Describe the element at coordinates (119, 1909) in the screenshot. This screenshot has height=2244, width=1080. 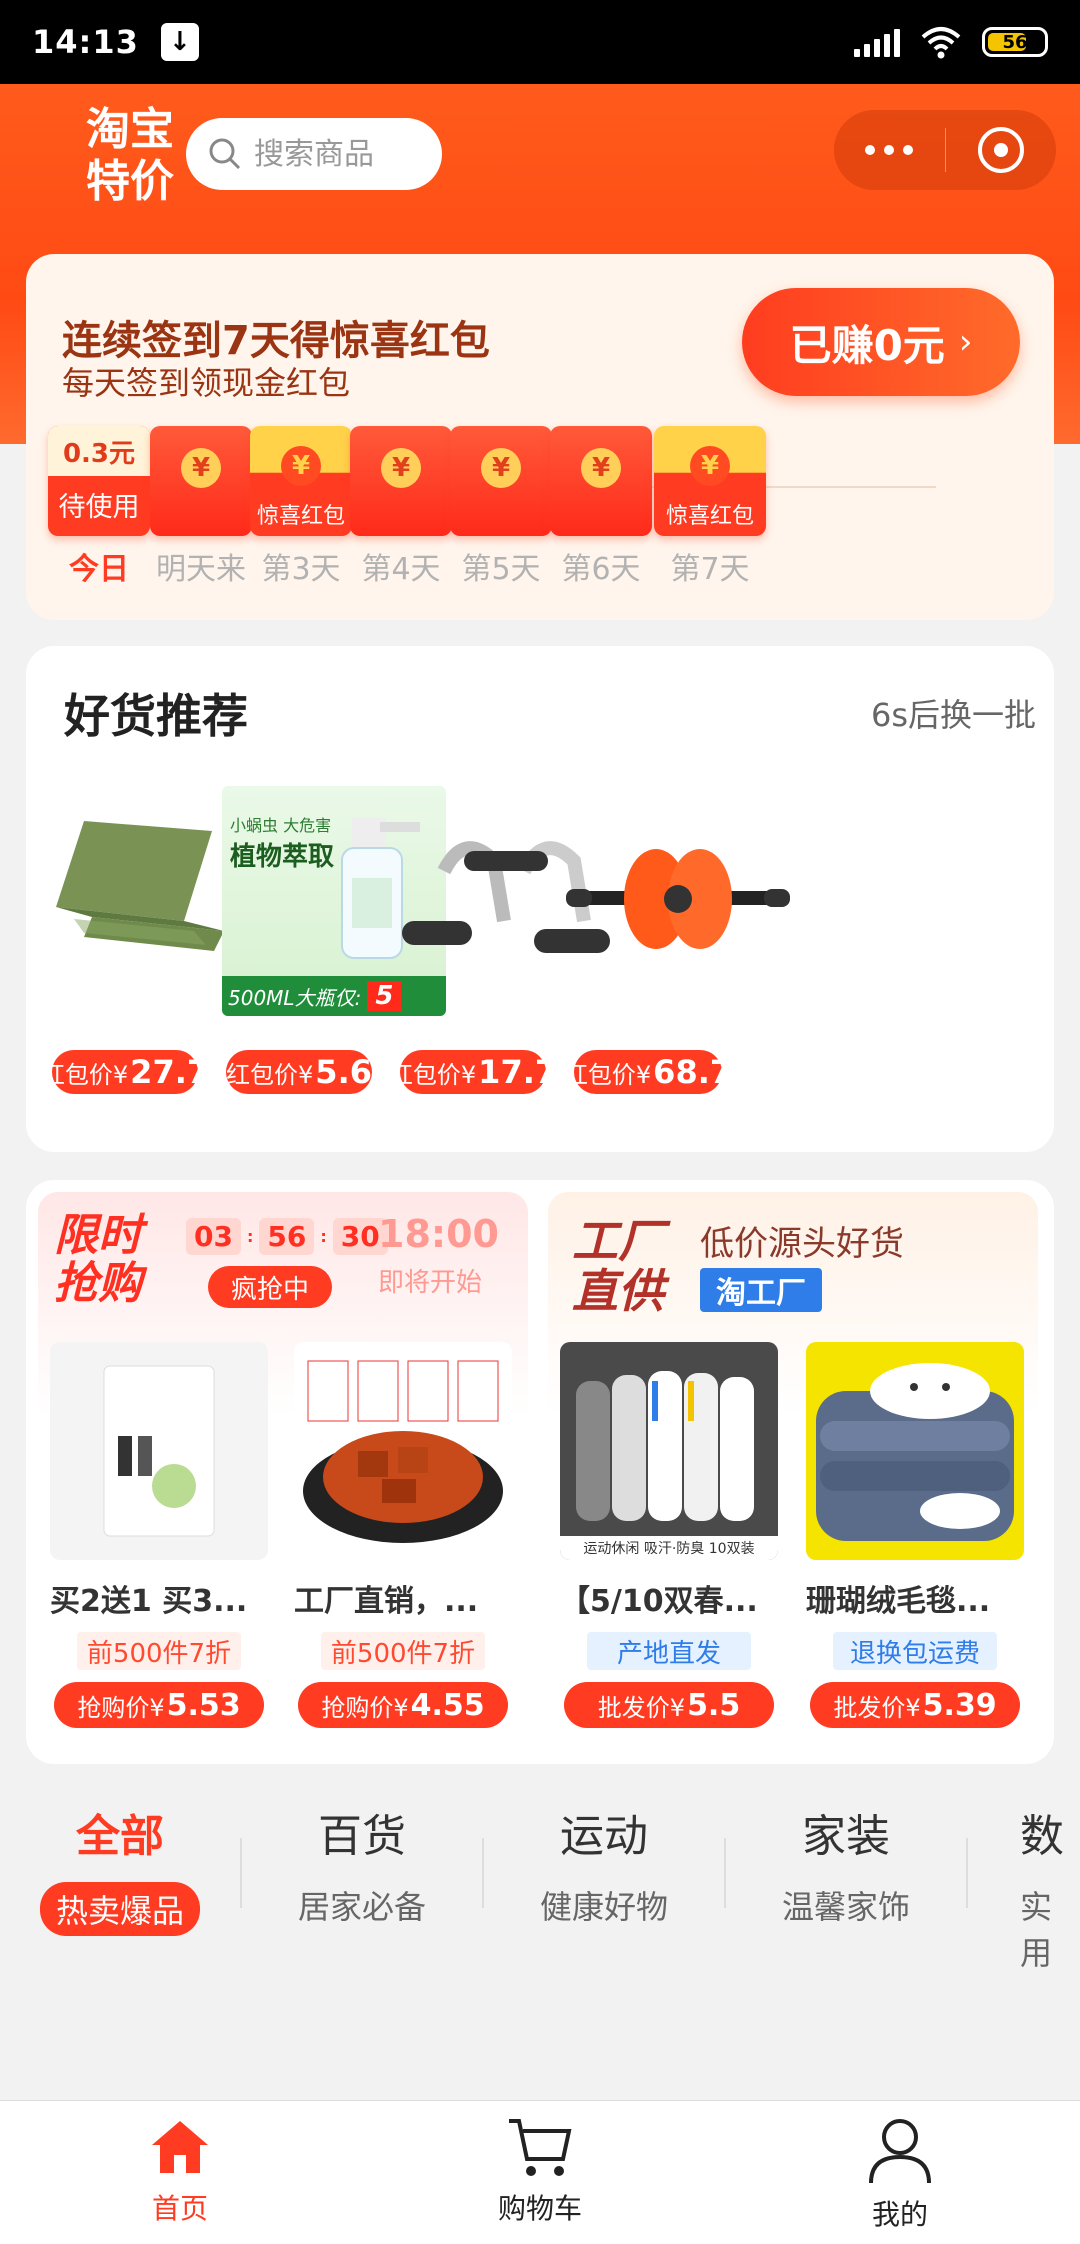
I see `category-subtitle: 热卖爆品` at that location.